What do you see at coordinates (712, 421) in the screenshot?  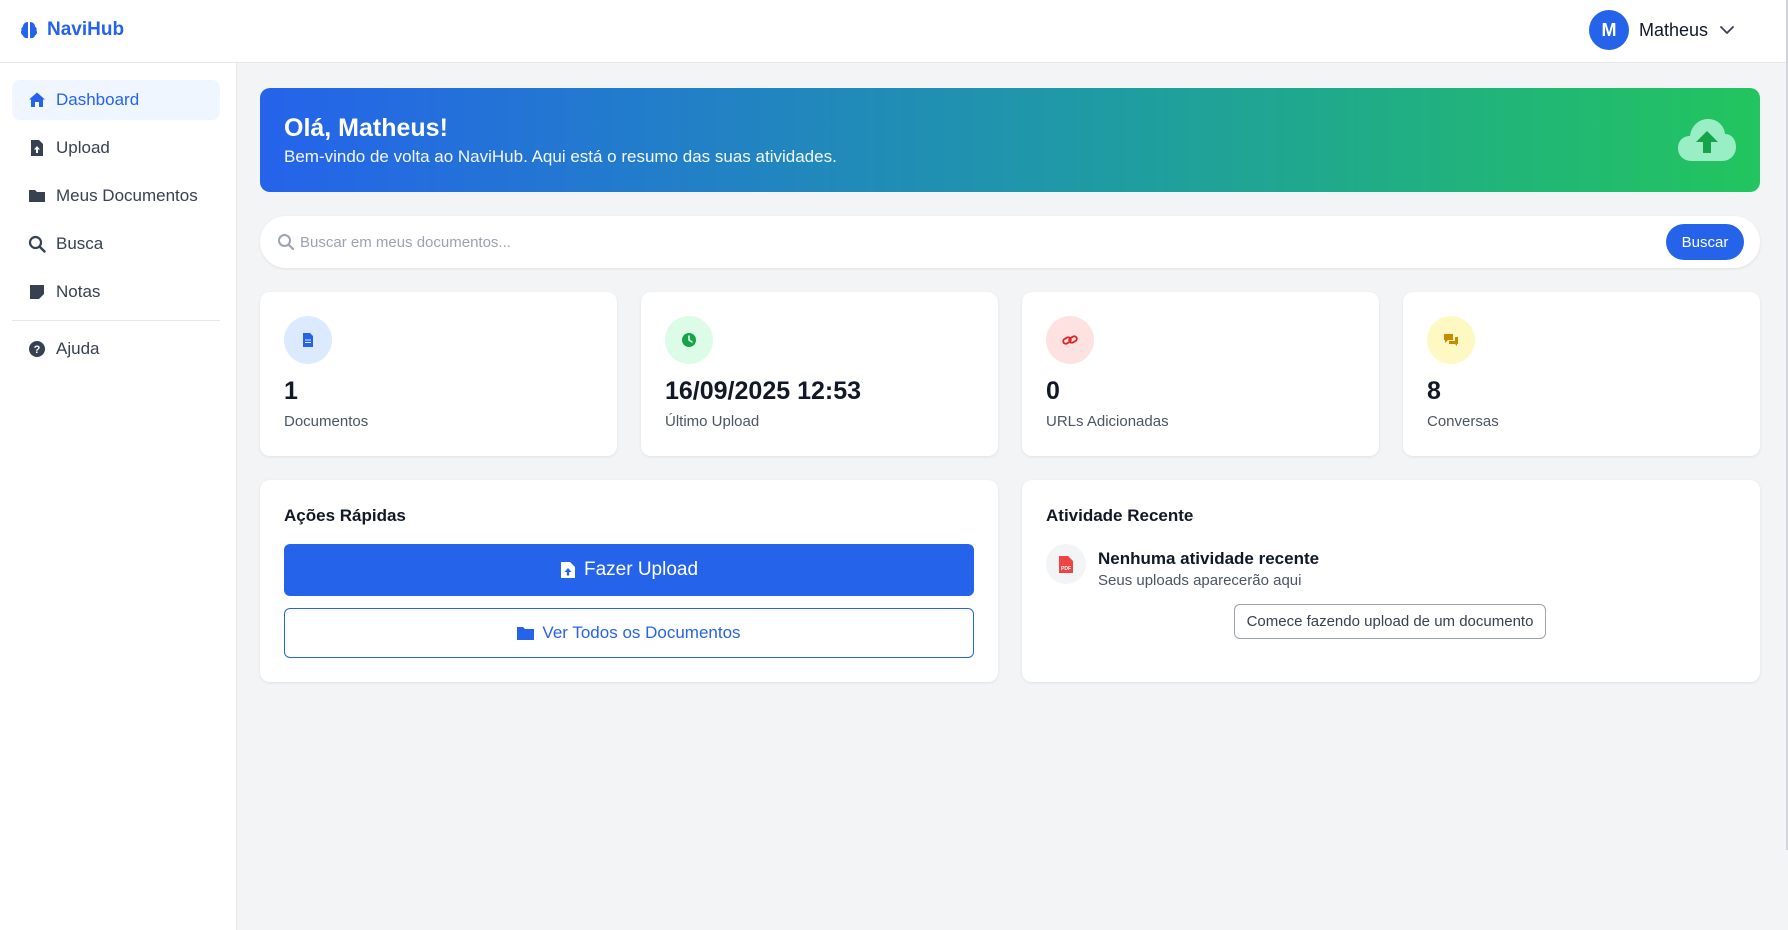 I see `stat-label: Último Upload` at bounding box center [712, 421].